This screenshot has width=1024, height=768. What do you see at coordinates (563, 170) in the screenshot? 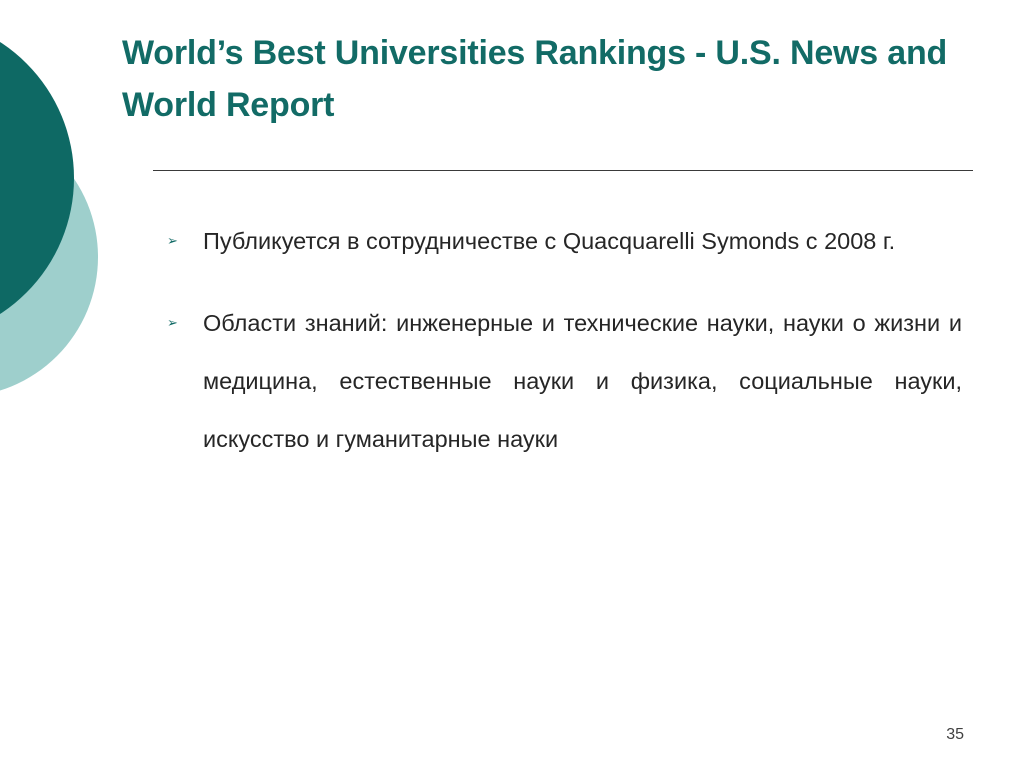
I see `title-divider` at bounding box center [563, 170].